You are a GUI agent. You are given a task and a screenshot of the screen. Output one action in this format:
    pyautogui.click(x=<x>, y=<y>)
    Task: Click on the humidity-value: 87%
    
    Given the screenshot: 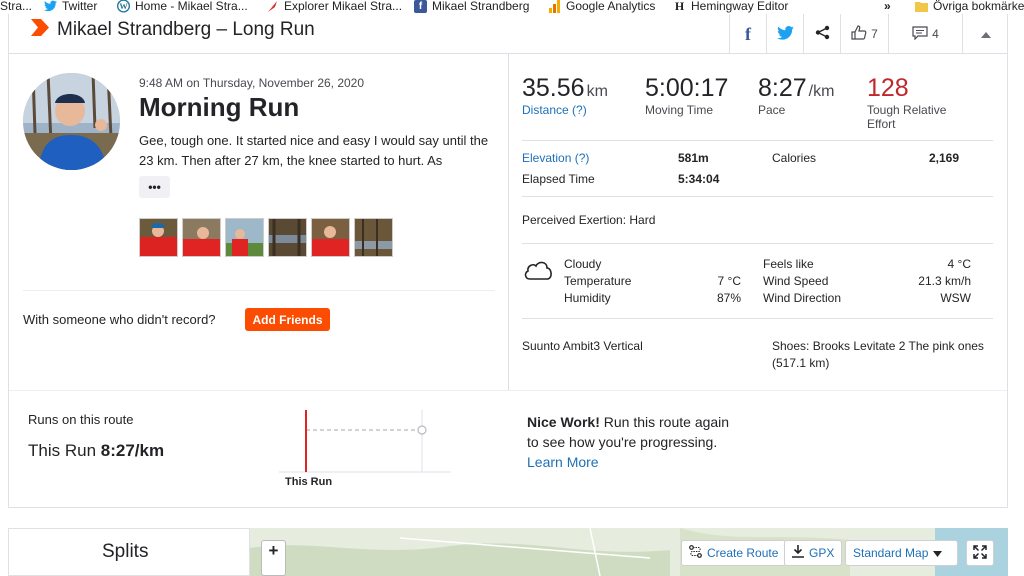 What is the action you would take?
    pyautogui.click(x=728, y=298)
    